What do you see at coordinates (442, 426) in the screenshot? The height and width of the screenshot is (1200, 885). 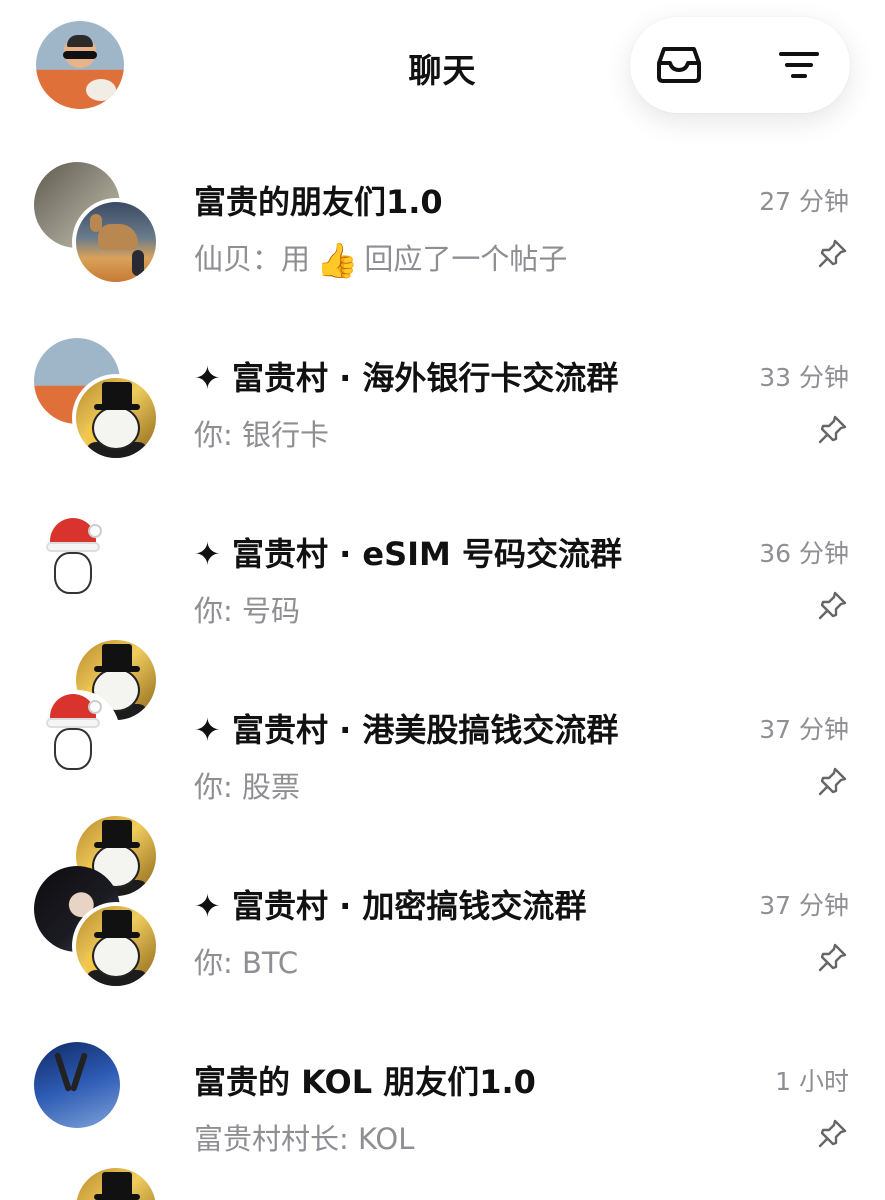 I see `chat-row: ✦ 富贵村 · 海外银行卡交流群 你: 银行卡 33 分钟` at bounding box center [442, 426].